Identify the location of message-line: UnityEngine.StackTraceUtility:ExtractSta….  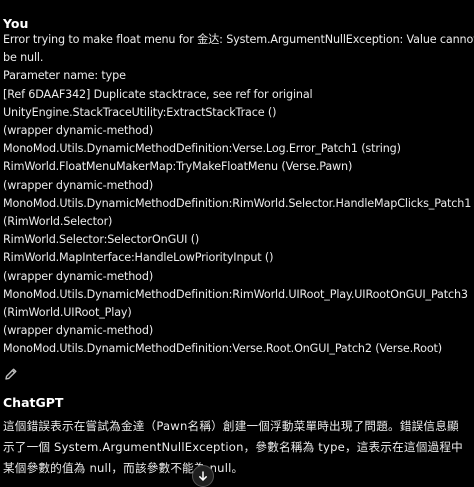
(140, 112).